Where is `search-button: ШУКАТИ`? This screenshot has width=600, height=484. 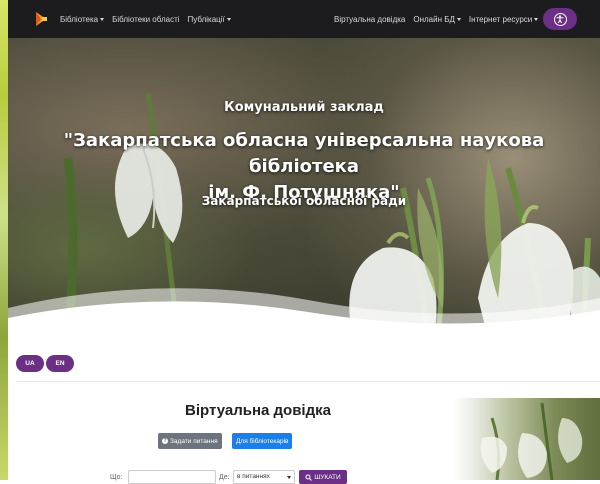 search-button: ШУКАТИ is located at coordinates (323, 477).